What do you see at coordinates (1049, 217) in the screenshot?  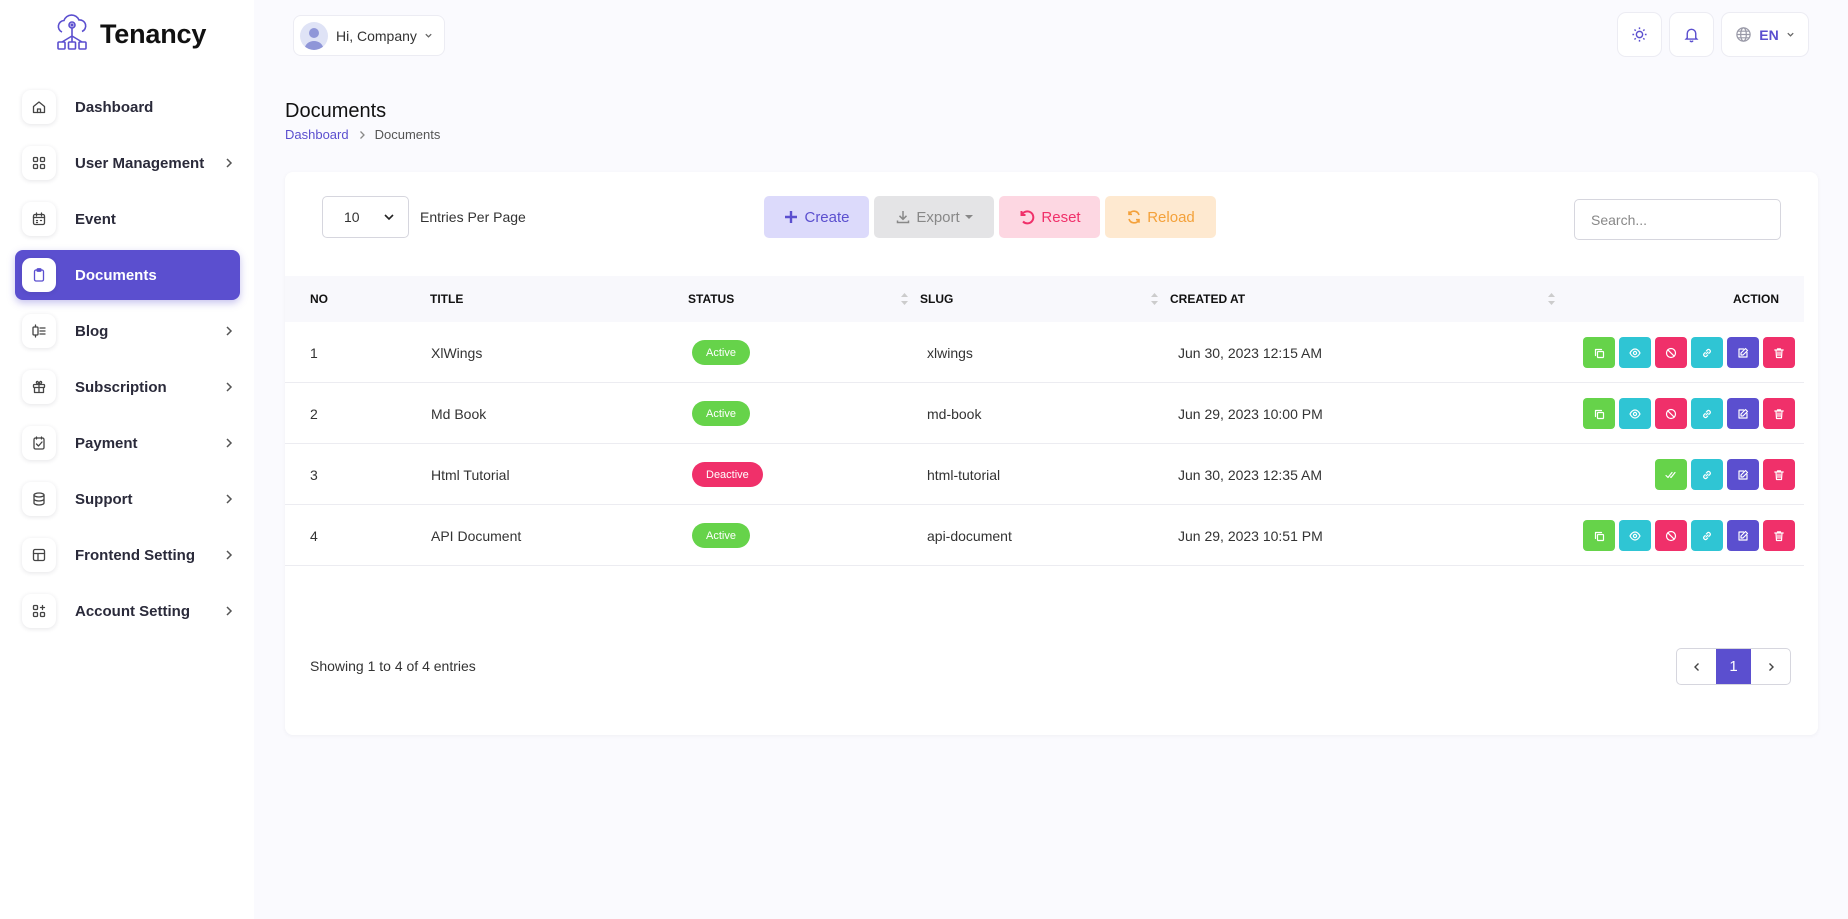 I see `reset-button: Reset` at bounding box center [1049, 217].